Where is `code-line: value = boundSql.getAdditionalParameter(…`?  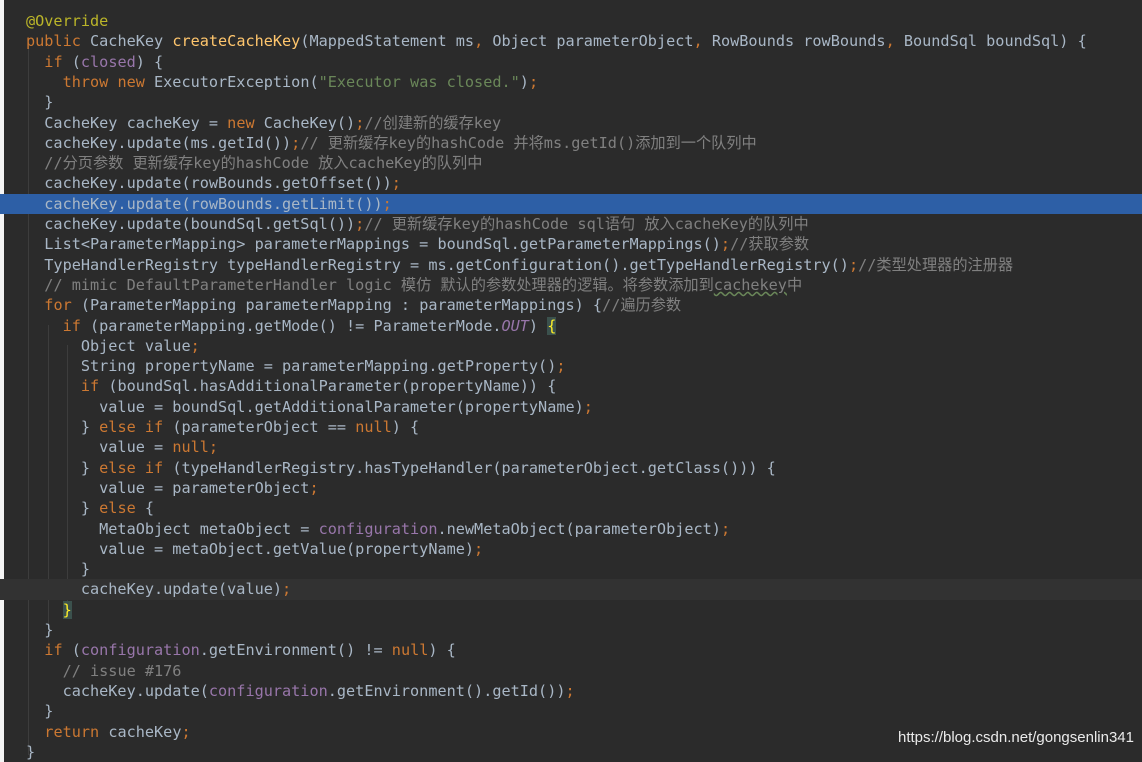
code-line: value = boundSql.getAdditionalParameter(… is located at coordinates (571, 407).